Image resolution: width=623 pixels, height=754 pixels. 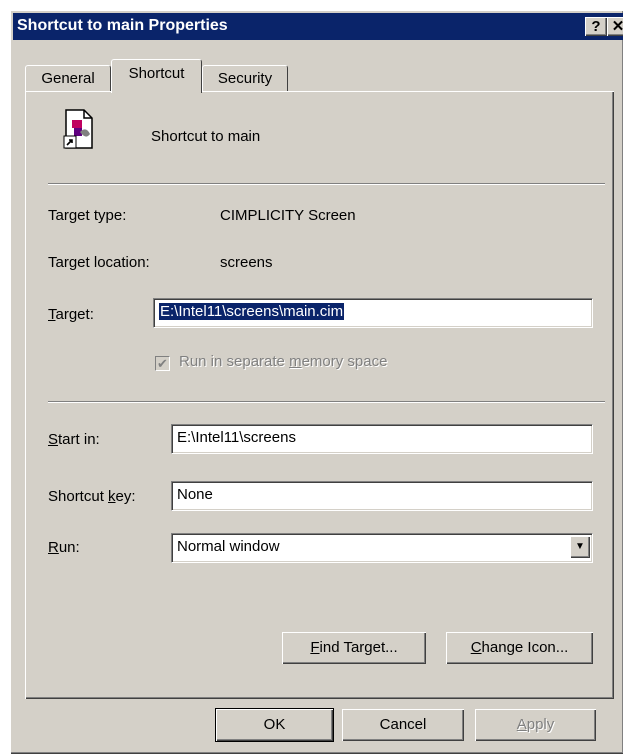 I want to click on apply-button: Apply, so click(x=535, y=725).